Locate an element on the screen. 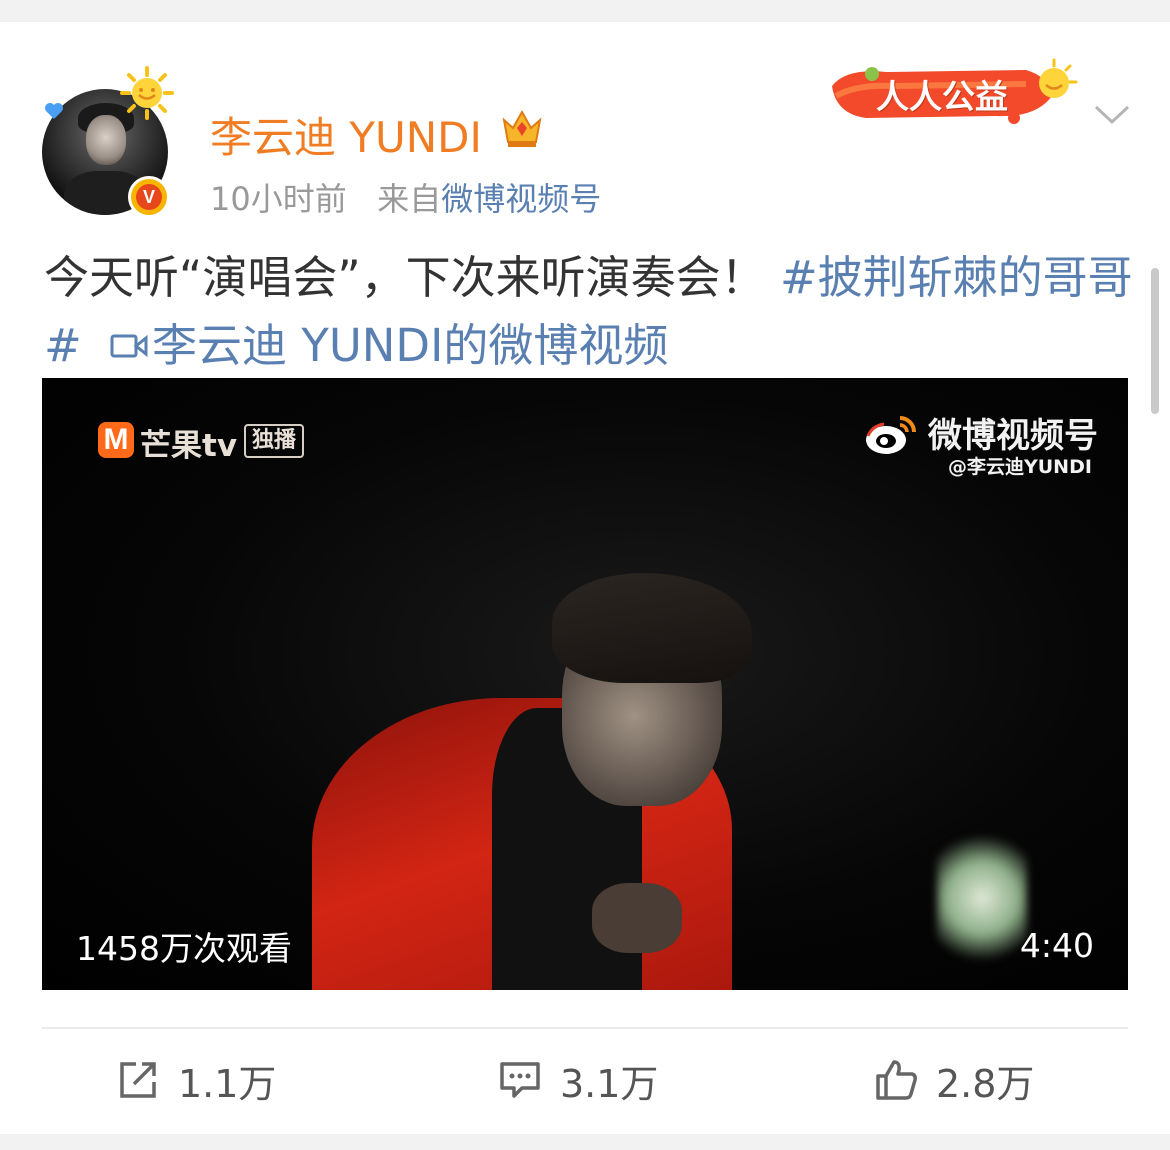 The image size is (1170, 1150). exclusive-badge: 独播 is located at coordinates (274, 441).